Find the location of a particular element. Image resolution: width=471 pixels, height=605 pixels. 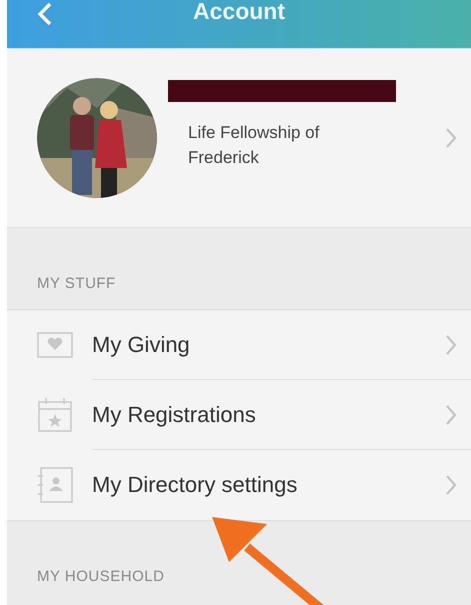

back-icon is located at coordinates (45, 14).